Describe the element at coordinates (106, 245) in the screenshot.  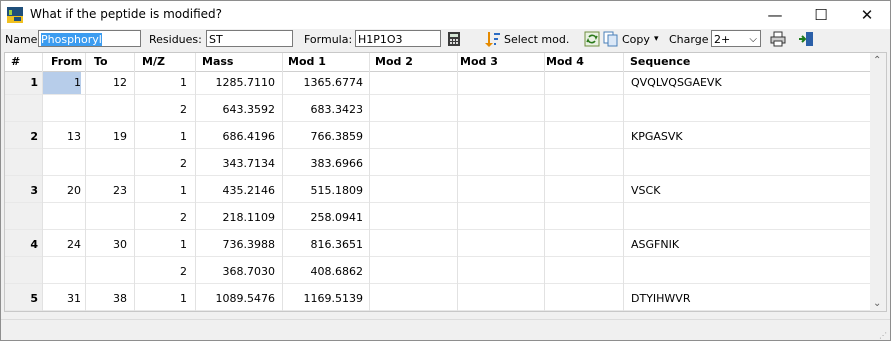
I see `cell-to: 30` at that location.